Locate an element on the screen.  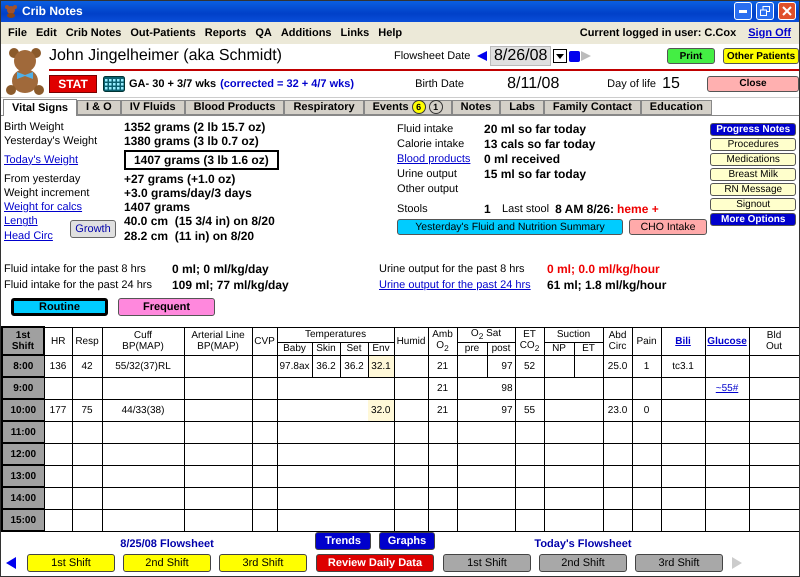
tab: I & O is located at coordinates (99, 107).